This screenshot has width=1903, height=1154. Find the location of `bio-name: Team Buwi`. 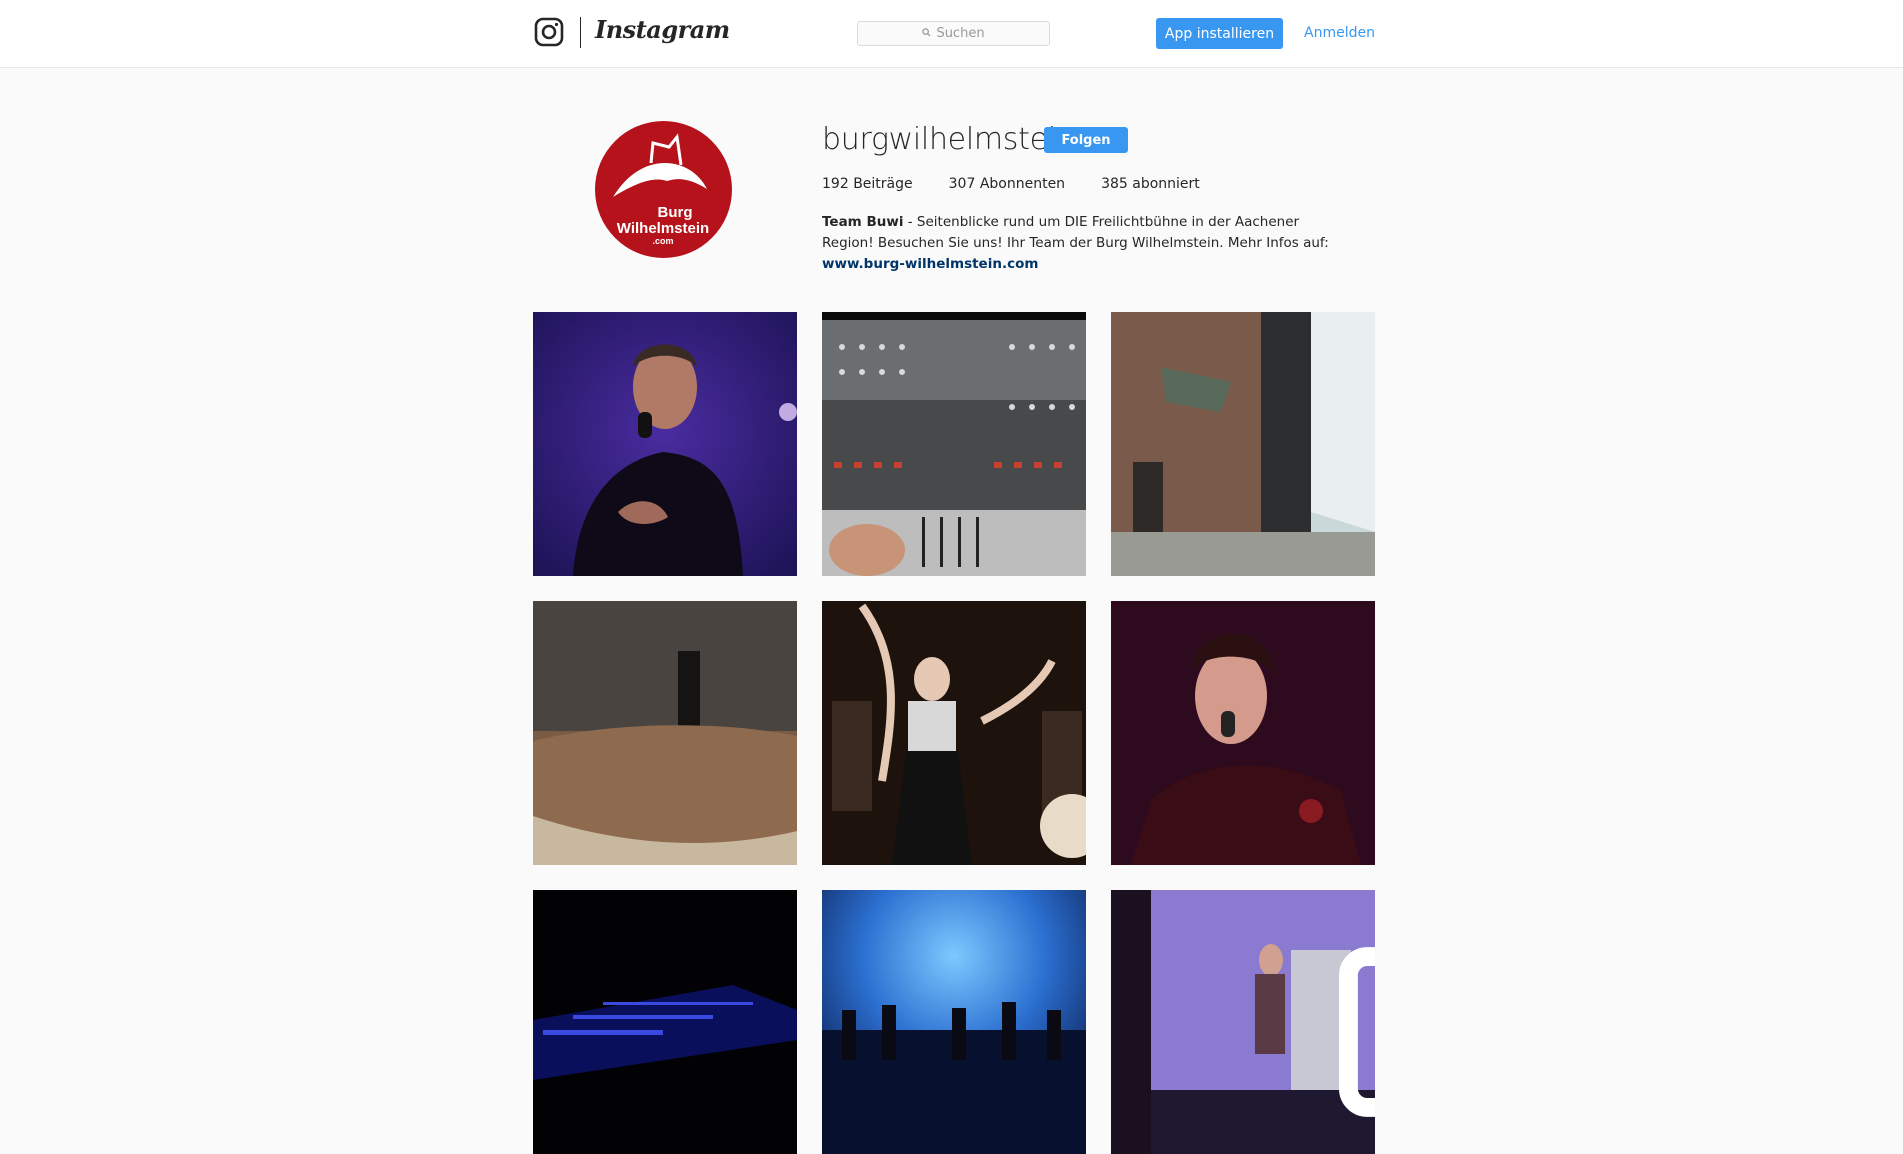

bio-name: Team Buwi is located at coordinates (863, 222).